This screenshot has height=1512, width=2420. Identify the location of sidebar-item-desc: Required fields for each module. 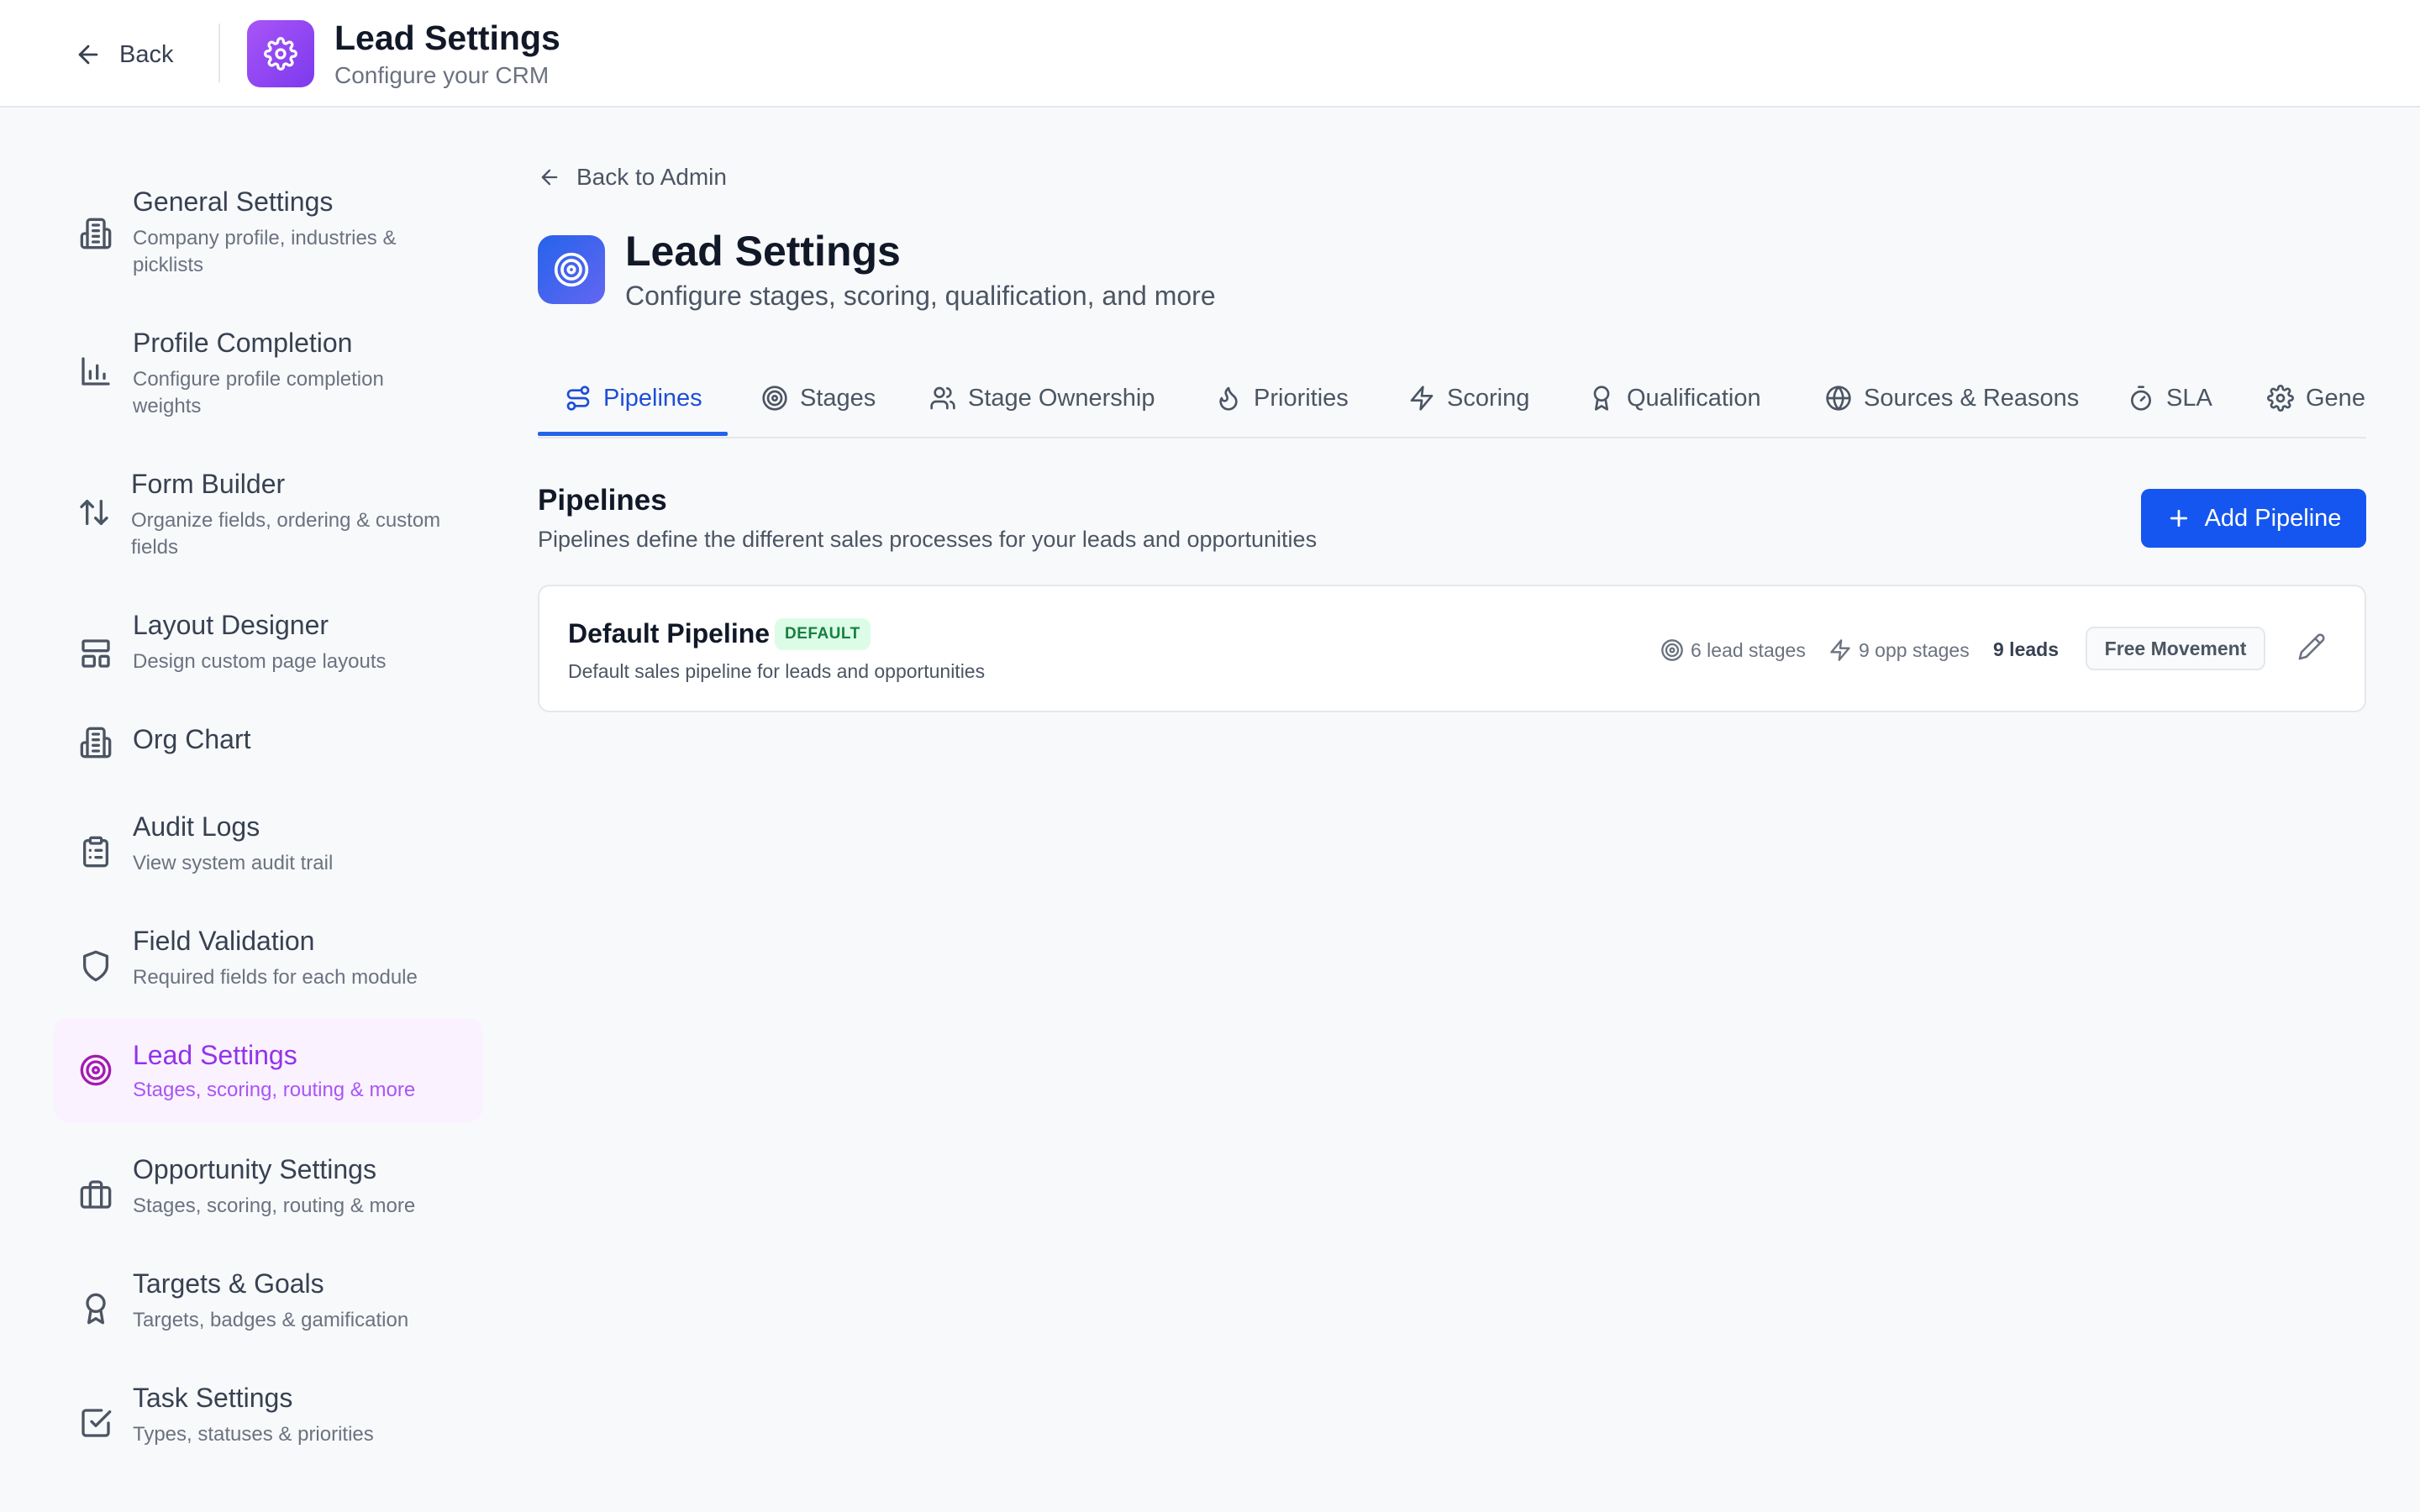
(276, 977).